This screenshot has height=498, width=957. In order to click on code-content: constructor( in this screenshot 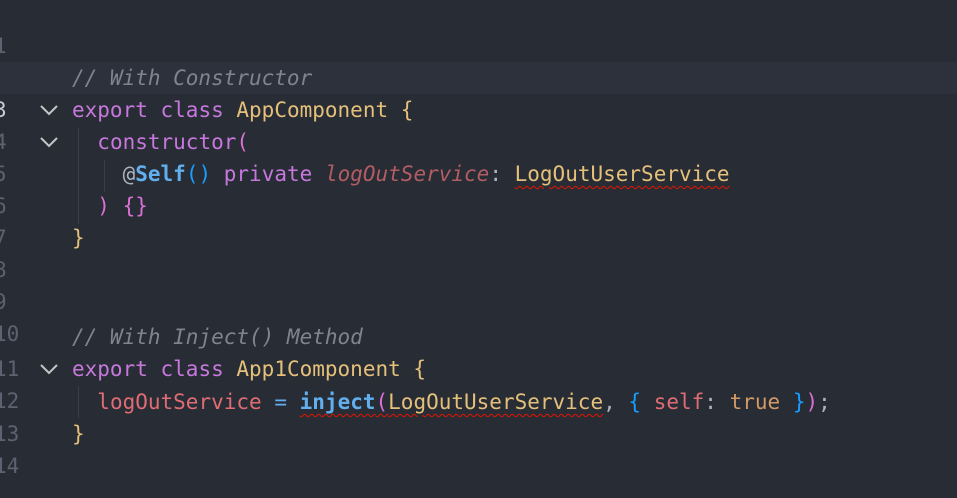, I will do `click(160, 142)`.